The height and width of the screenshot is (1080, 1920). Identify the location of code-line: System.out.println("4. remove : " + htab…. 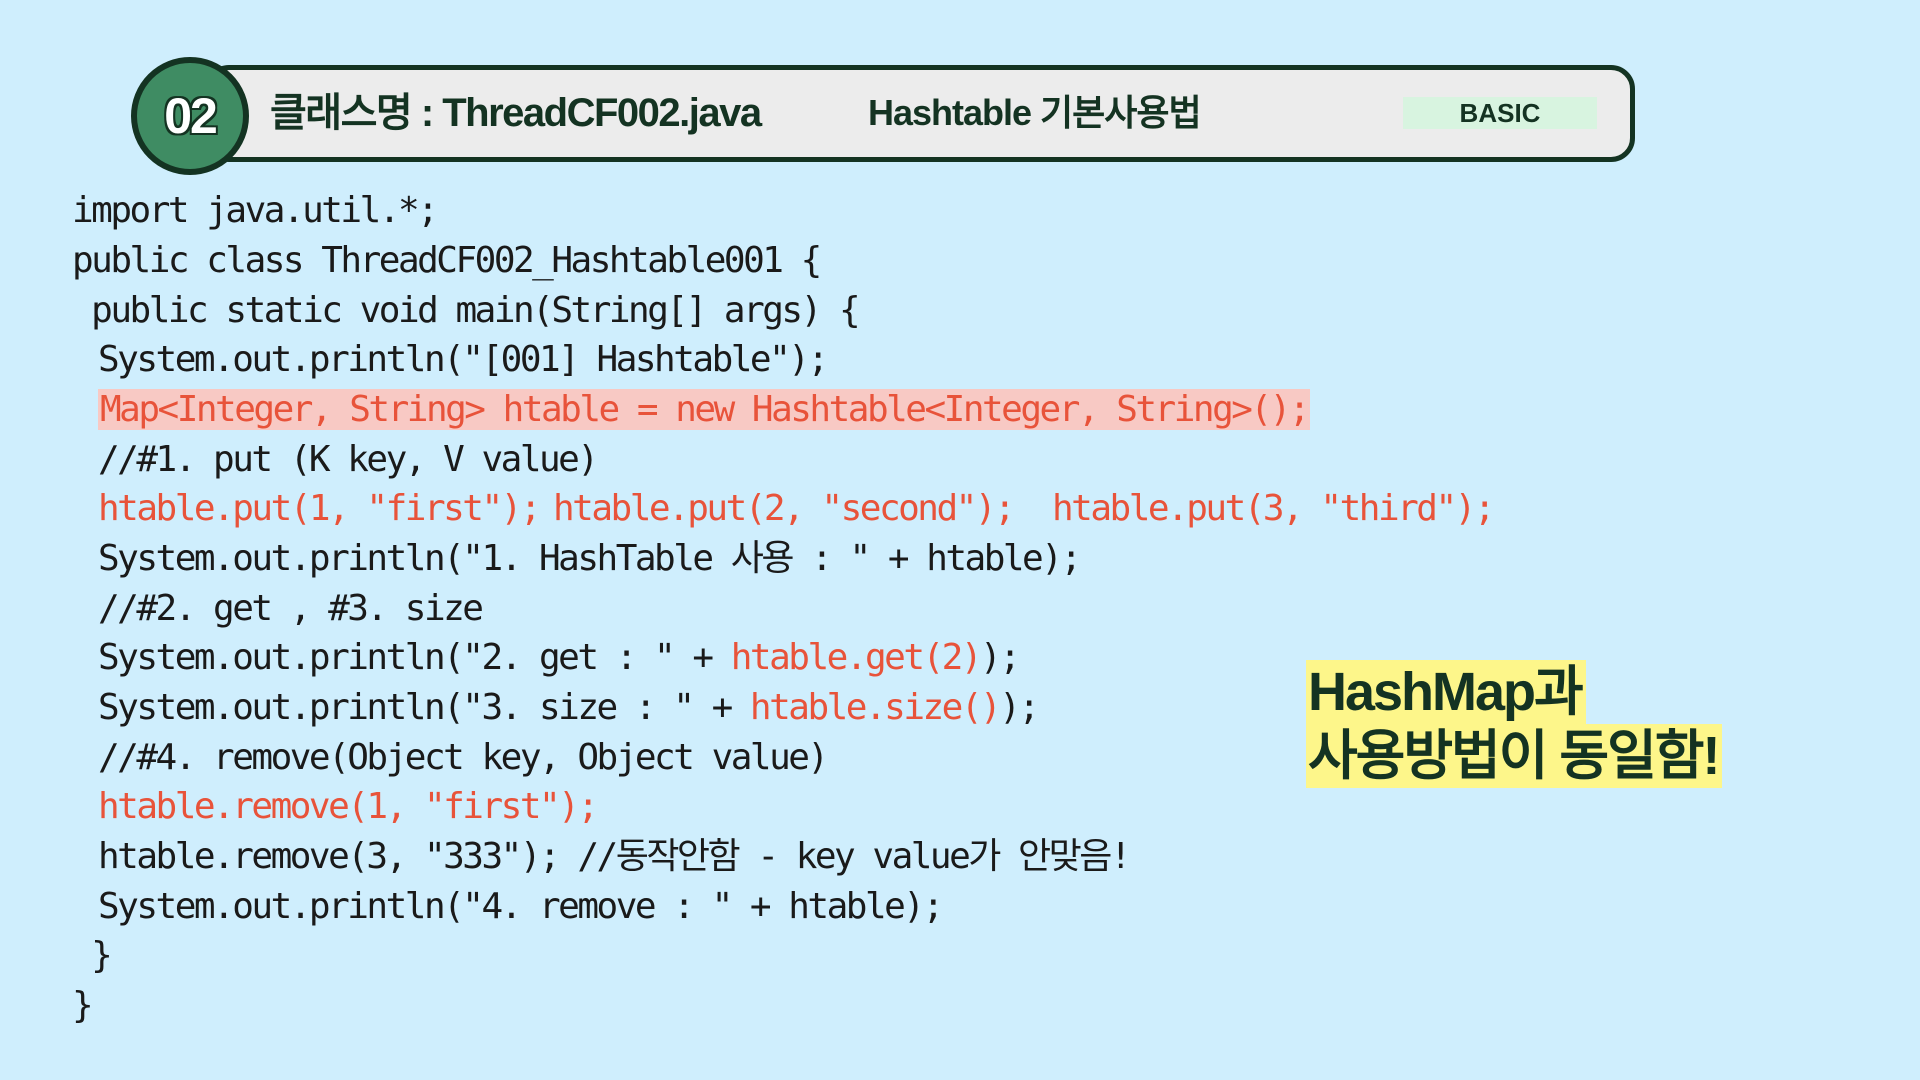
(521, 906).